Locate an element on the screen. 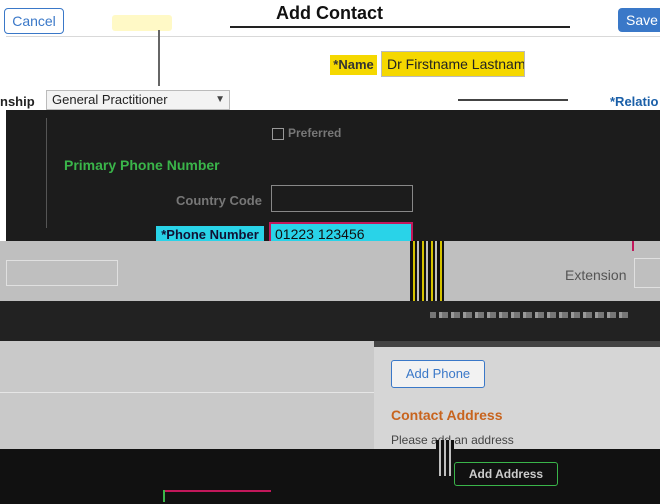 The height and width of the screenshot is (504, 660). left-form-area is located at coordinates (187, 395).